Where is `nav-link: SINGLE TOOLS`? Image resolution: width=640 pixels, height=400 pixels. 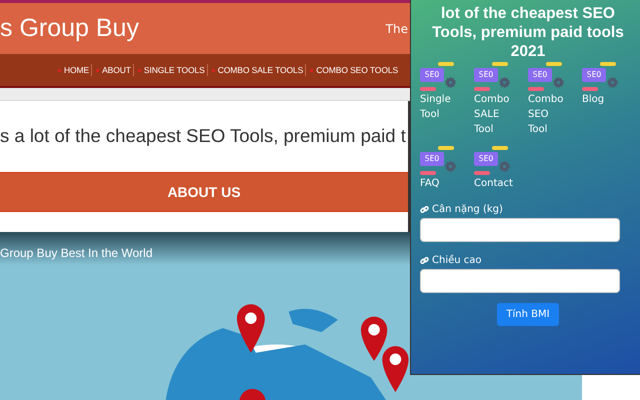
nav-link: SINGLE TOOLS is located at coordinates (174, 70).